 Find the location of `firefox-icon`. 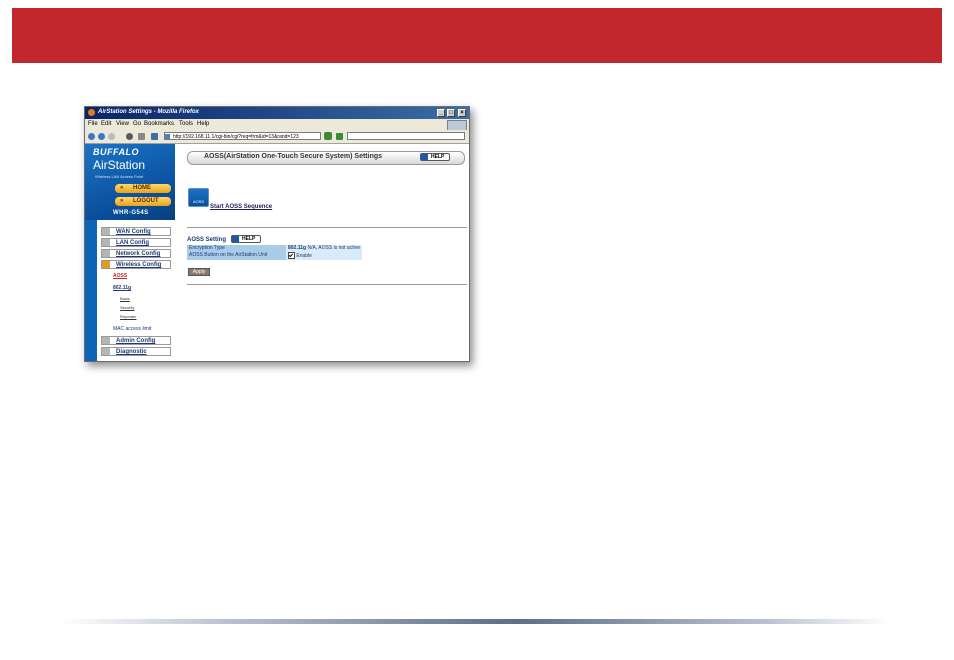

firefox-icon is located at coordinates (91, 112).